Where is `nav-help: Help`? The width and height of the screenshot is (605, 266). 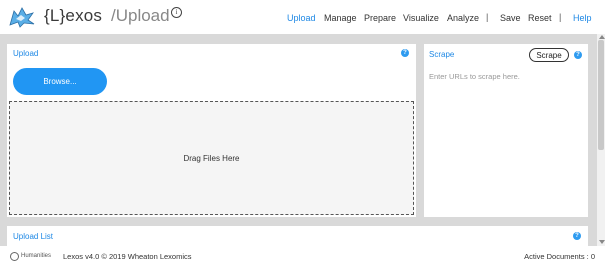
nav-help: Help is located at coordinates (582, 18).